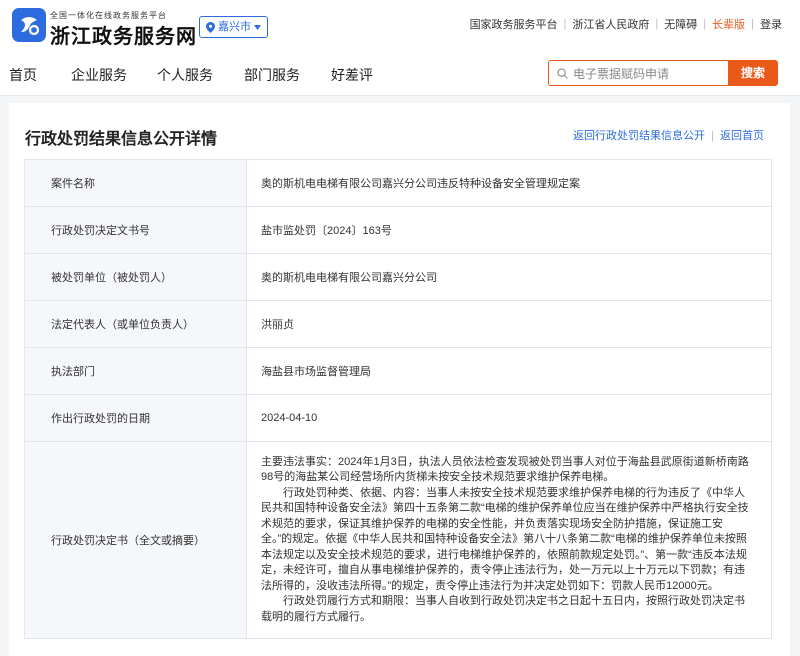 The image size is (800, 656). What do you see at coordinates (509, 183) in the screenshot?
I see `field-value: 奥的斯机电电梯有限公司嘉兴分公司违反特种设备安全管理规定案` at bounding box center [509, 183].